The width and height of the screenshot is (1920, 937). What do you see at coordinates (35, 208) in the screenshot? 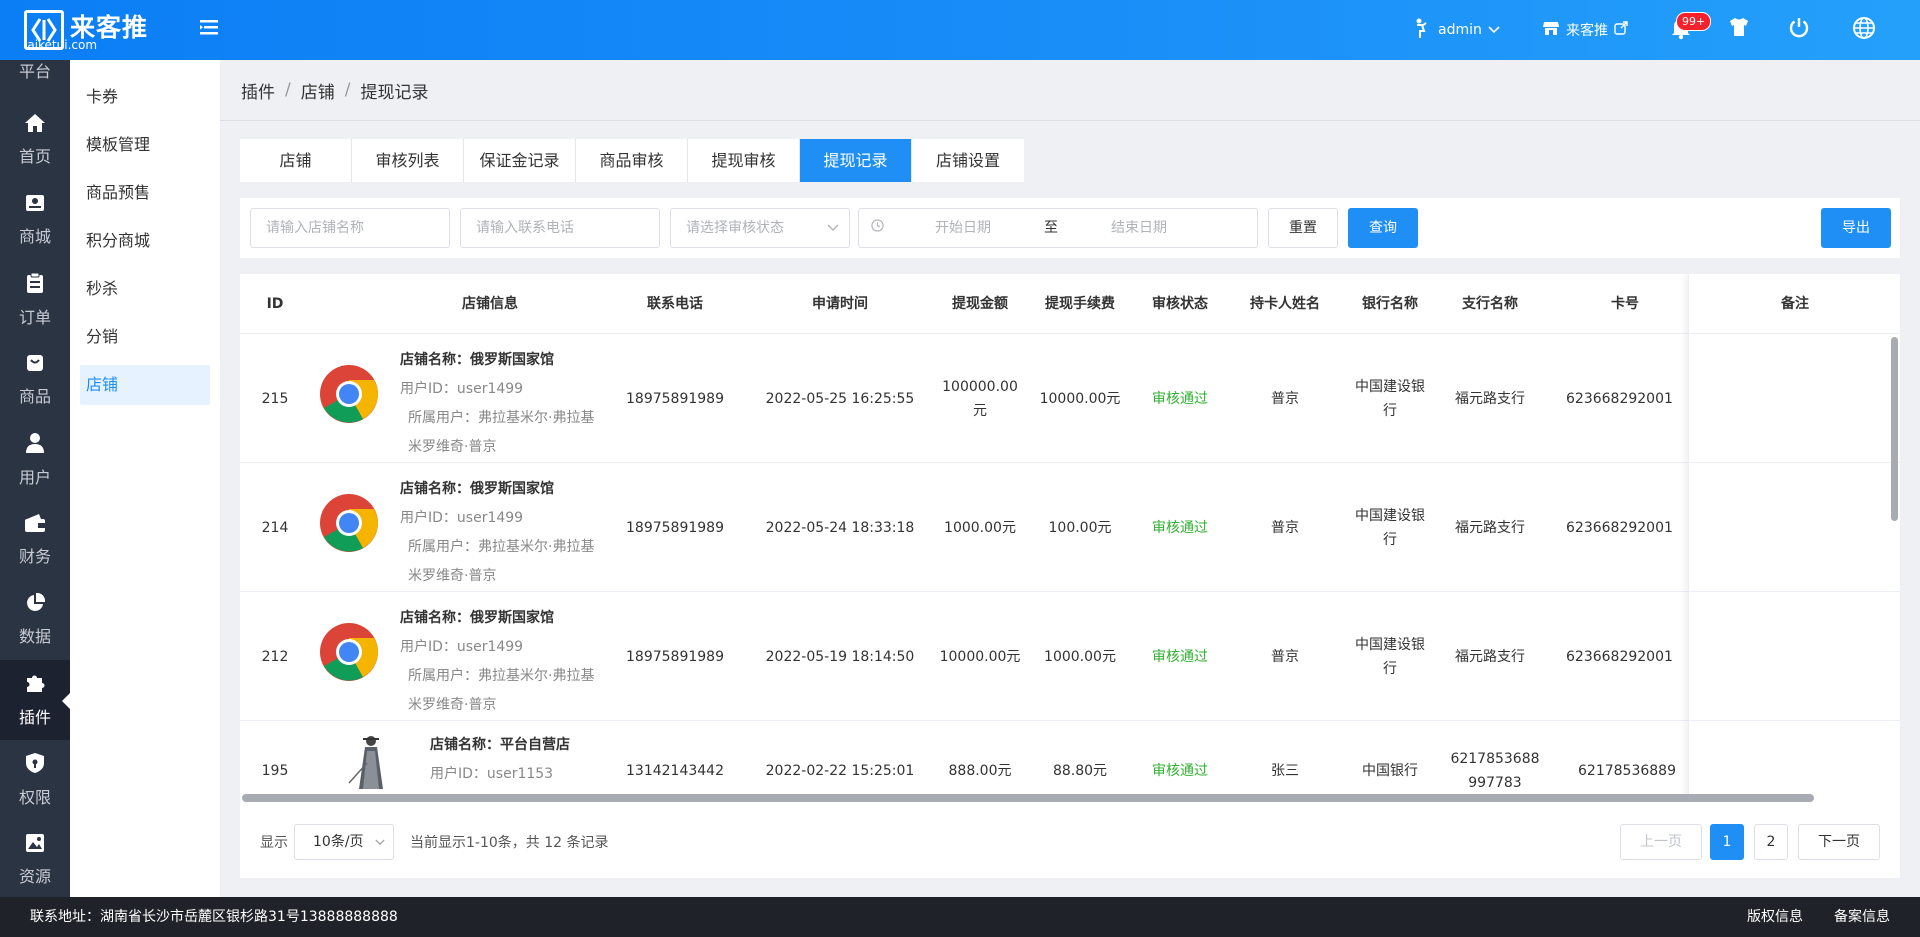
I see `store-icon` at bounding box center [35, 208].